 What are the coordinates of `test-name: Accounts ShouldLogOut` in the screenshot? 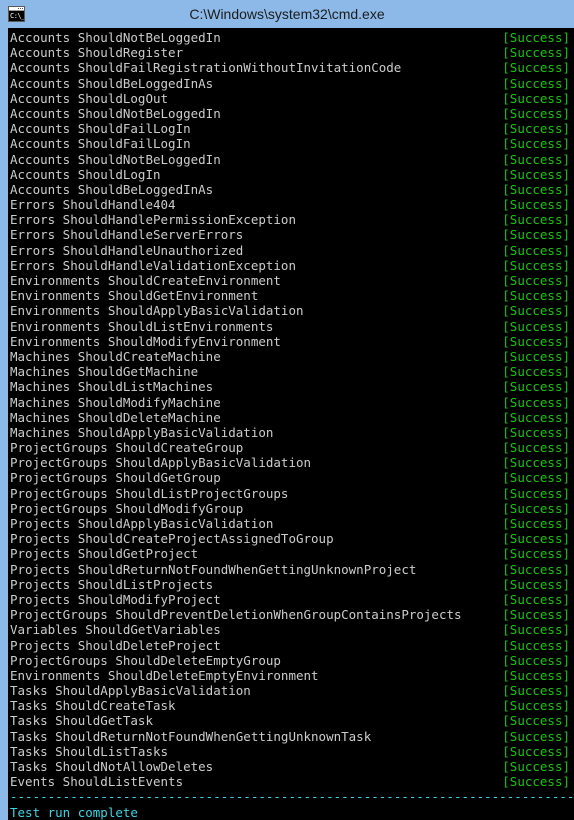 It's located at (89, 98).